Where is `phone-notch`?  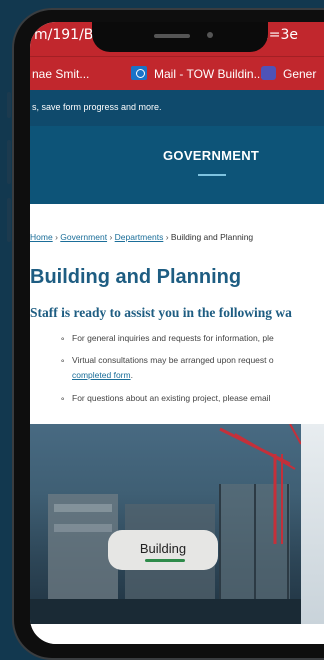
phone-notch is located at coordinates (180, 37).